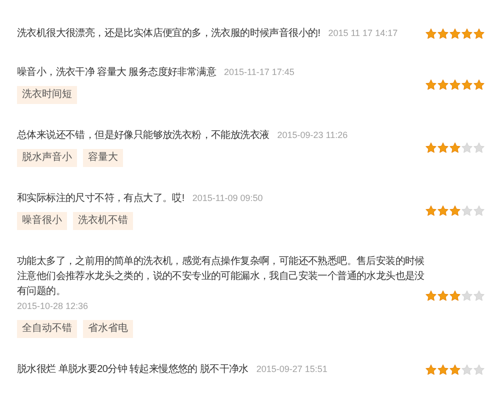 This screenshot has width=500, height=407. What do you see at coordinates (47, 329) in the screenshot?
I see `review-tag: 全自动不错` at bounding box center [47, 329].